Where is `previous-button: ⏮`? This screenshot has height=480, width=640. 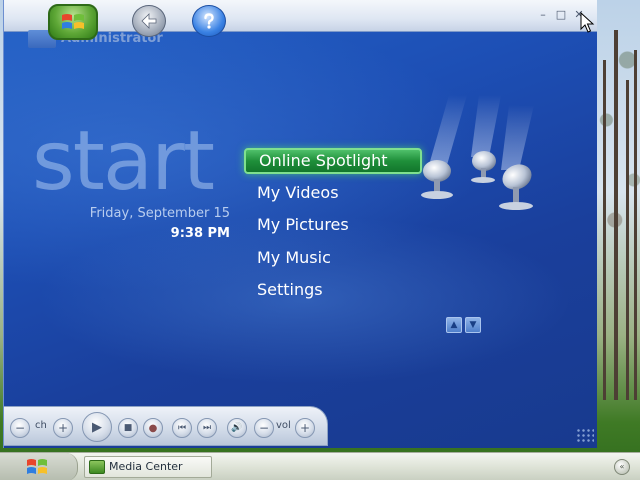 previous-button: ⏮ is located at coordinates (182, 428).